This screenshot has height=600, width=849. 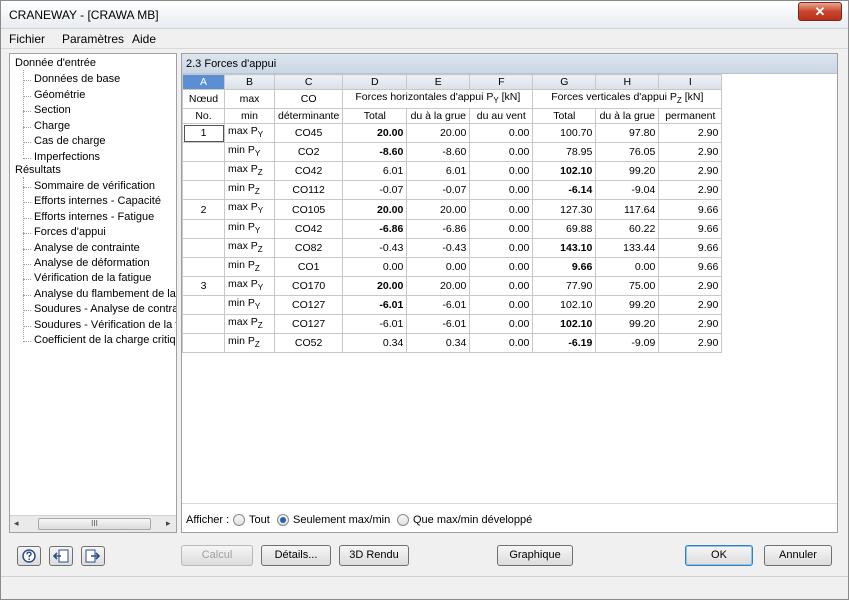 What do you see at coordinates (452, 324) in the screenshot?
I see `table-row: max PZ CO127 -6.01 -6.01 0.00 102.10 99.20 2.90` at bounding box center [452, 324].